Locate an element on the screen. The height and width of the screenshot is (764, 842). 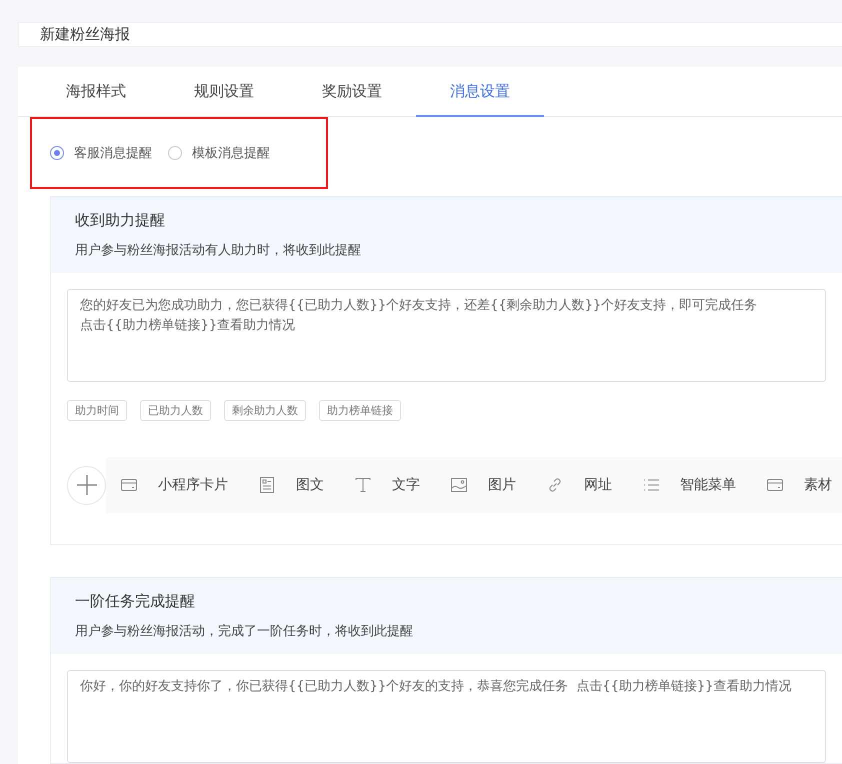
message-field: 你好，你的好友支持你了，你已获得{{已助力人数}}个好友的支持，恭喜您完成任务 点击{{助力榜单链接}}查看助力情况 is located at coordinates (446, 716).